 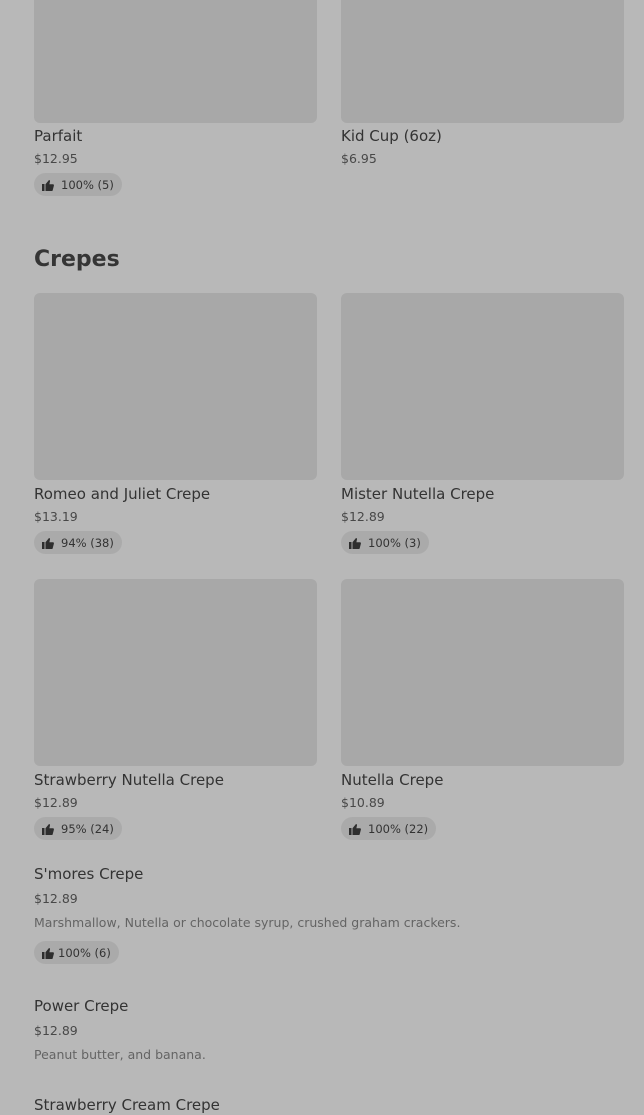 I want to click on item-price-strawberry-nutella: $12.89, so click(x=56, y=802).